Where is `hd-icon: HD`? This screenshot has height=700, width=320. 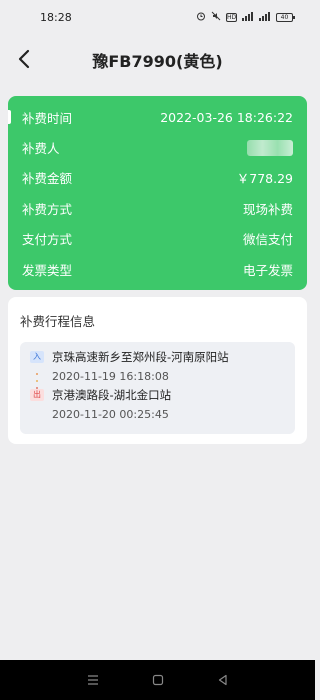
hd-icon: HD is located at coordinates (231, 17).